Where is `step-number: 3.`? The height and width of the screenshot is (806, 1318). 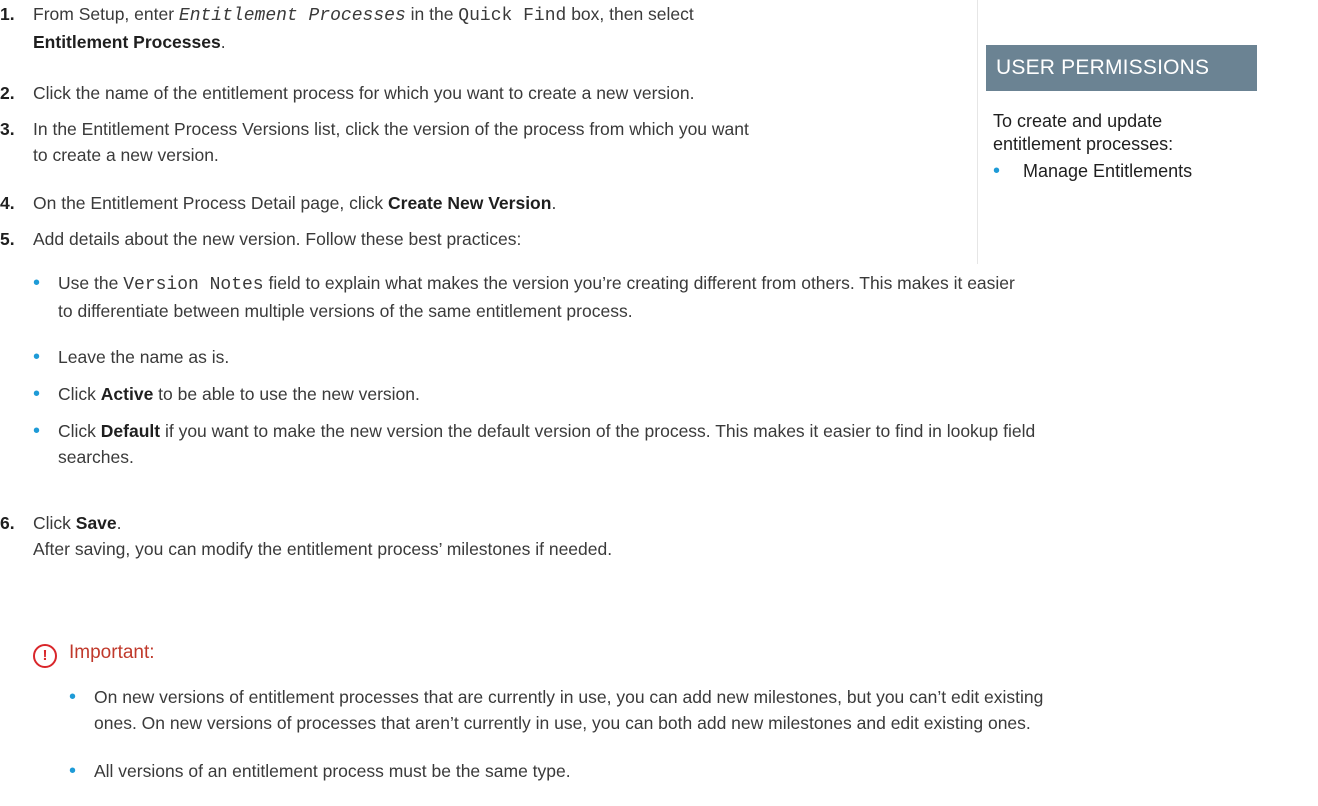 step-number: 3. is located at coordinates (7, 129).